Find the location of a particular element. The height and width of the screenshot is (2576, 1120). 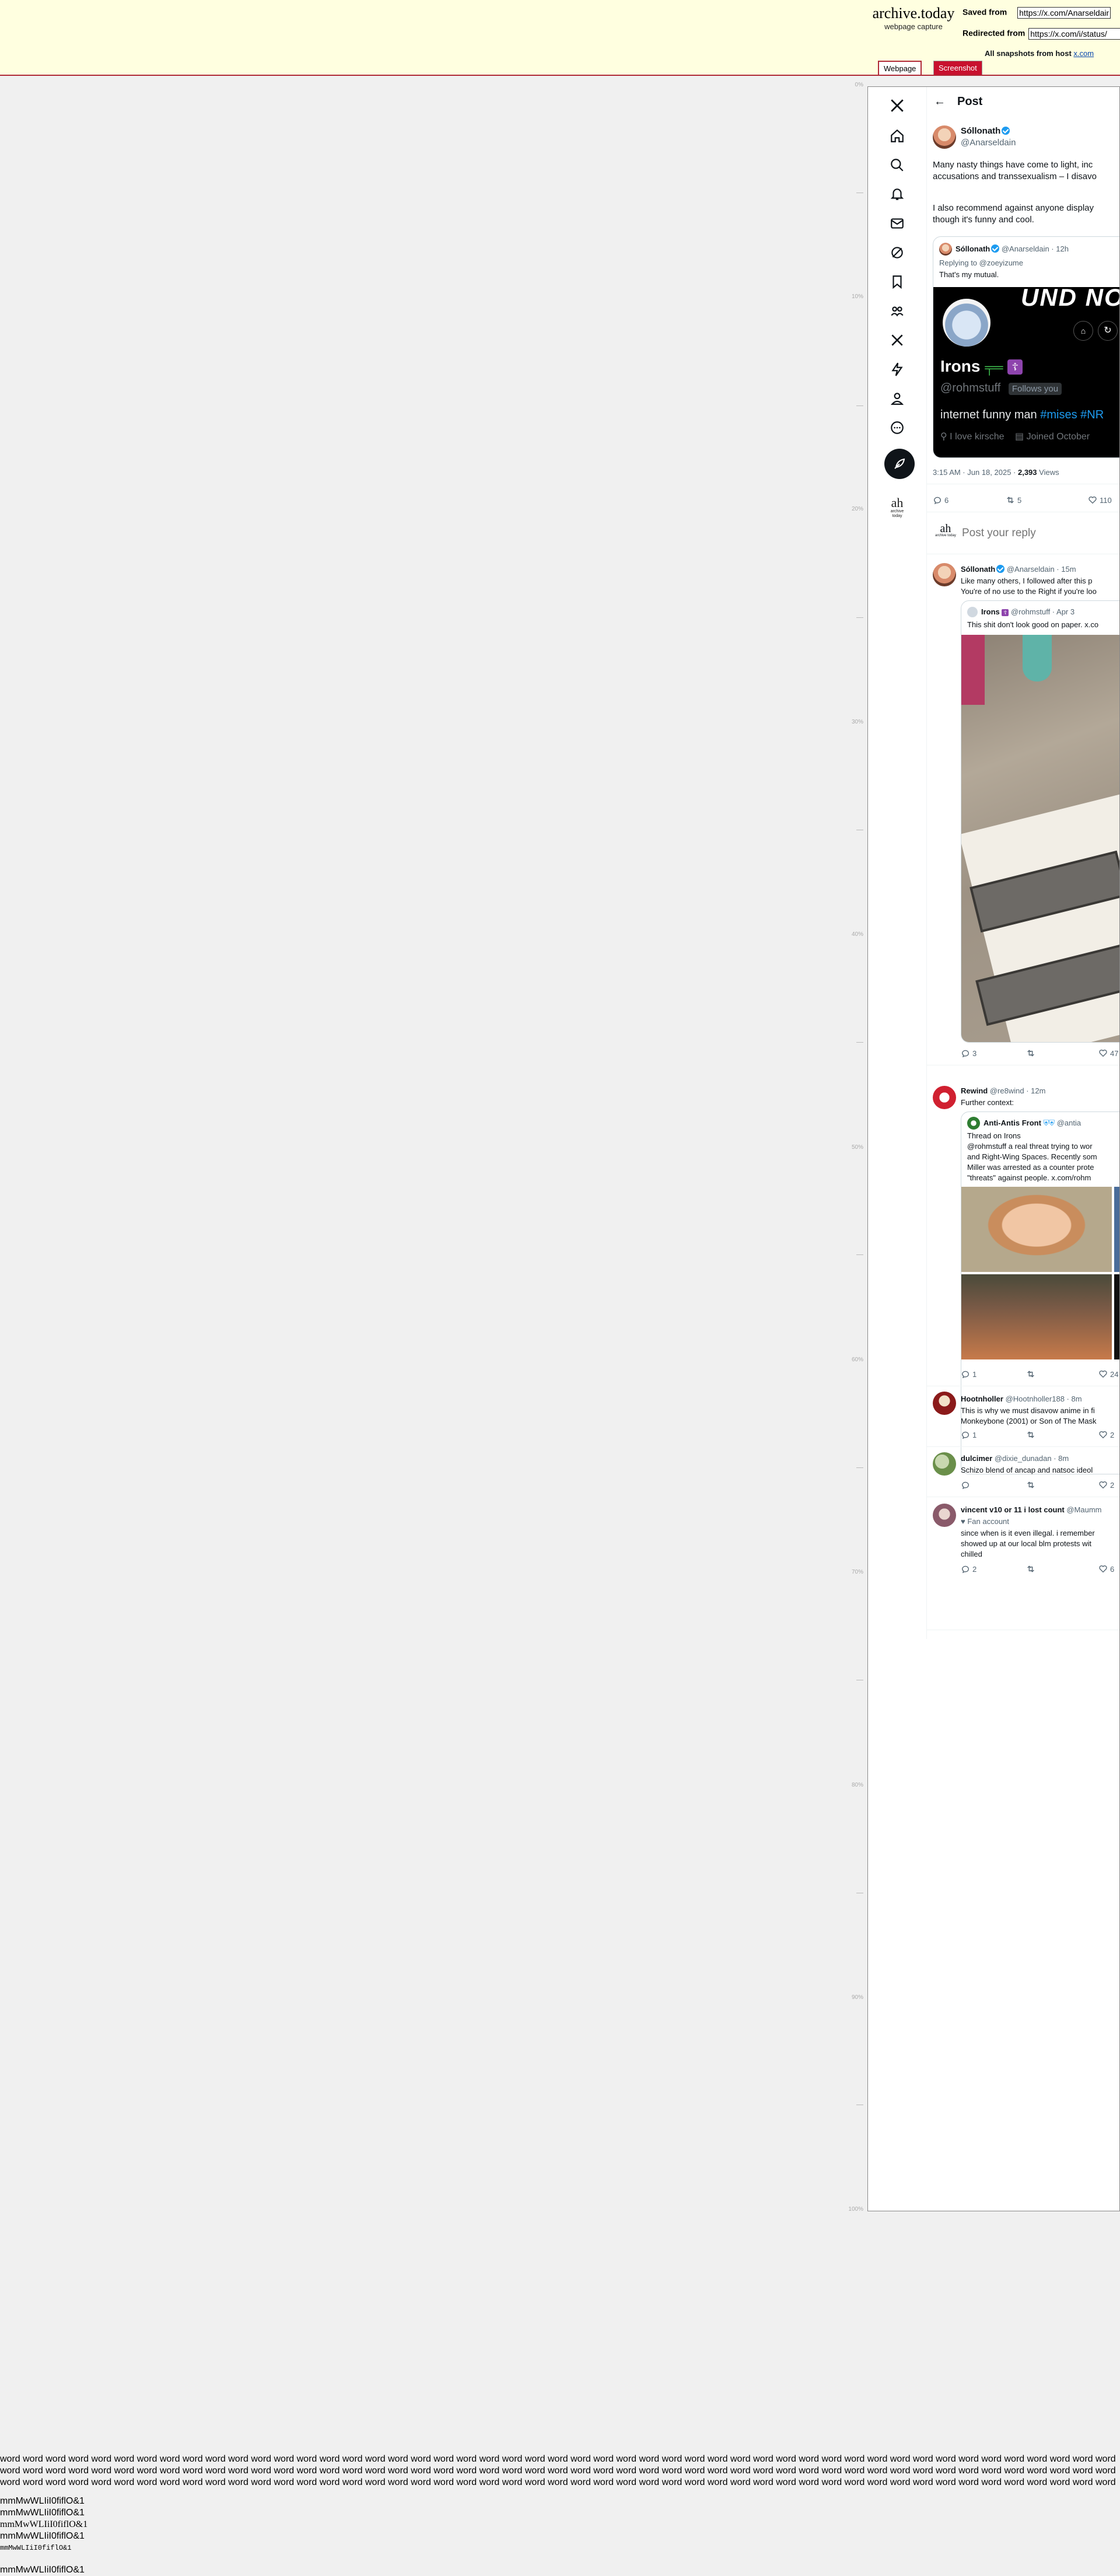

quoted-text: @rohmstuff a real threat trying to wor is located at coordinates (1030, 1146).